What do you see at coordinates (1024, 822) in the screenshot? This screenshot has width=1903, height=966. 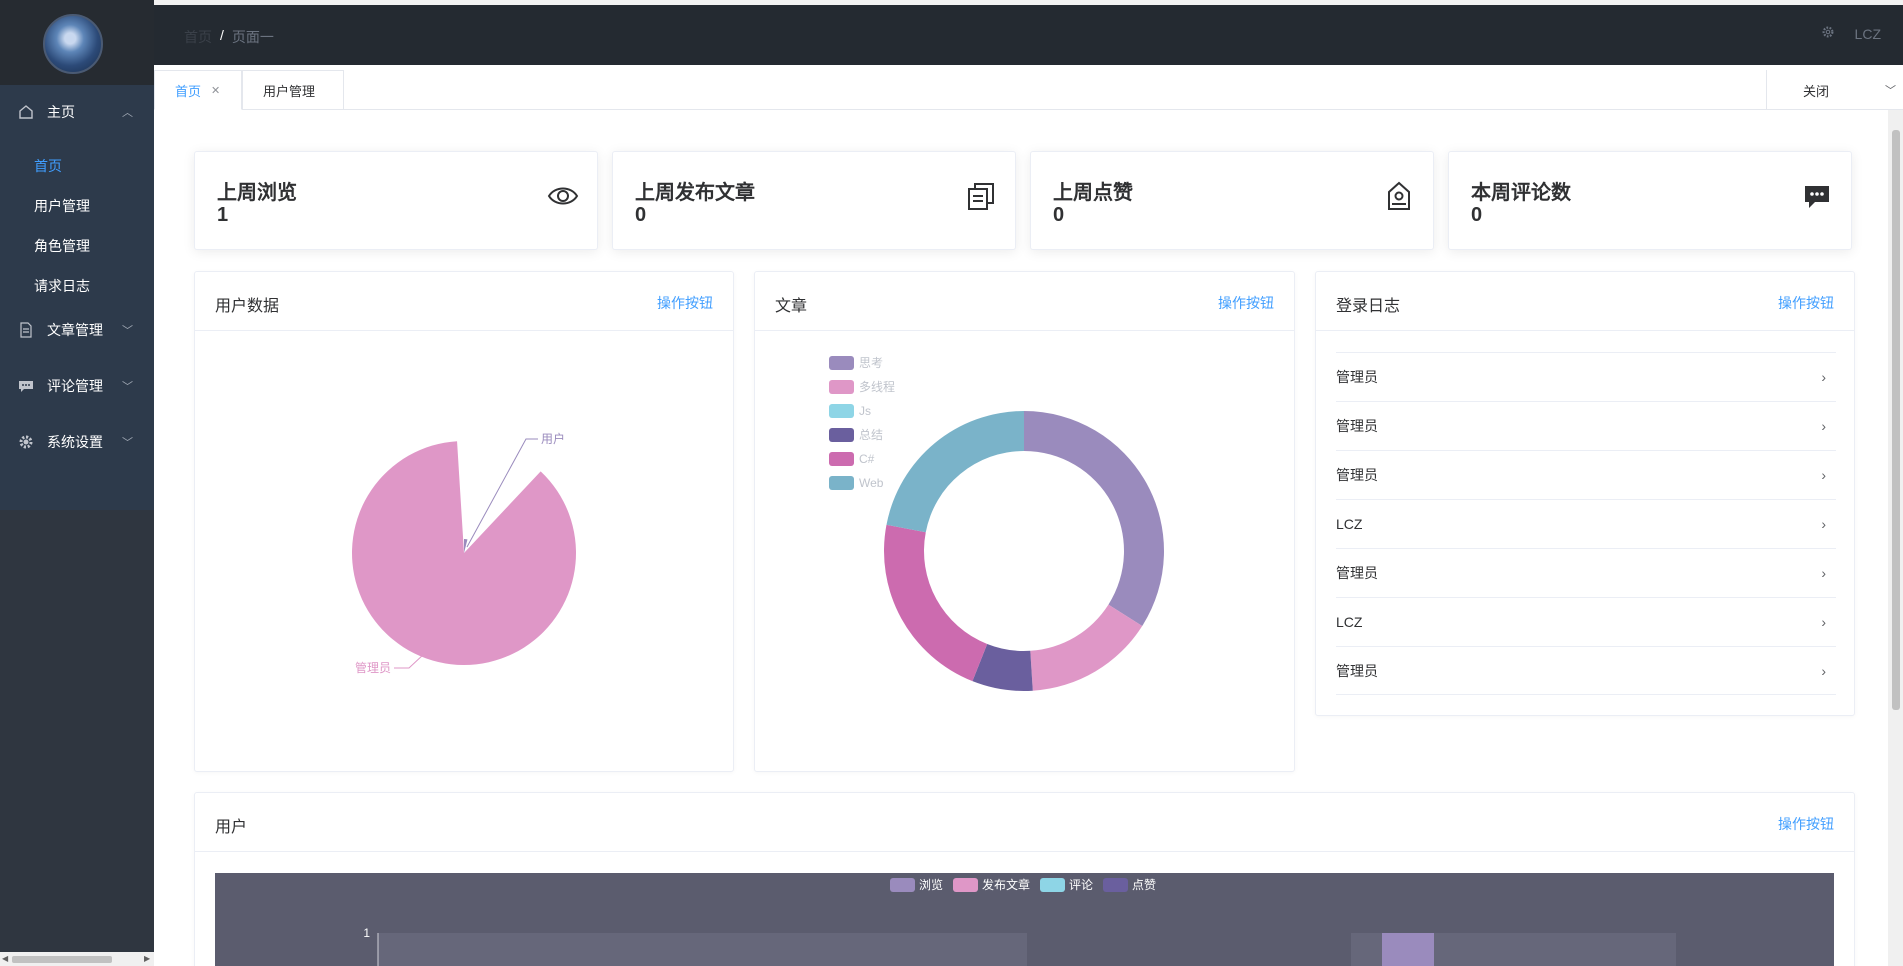 I see `panel-header: 用户 操作按钮` at bounding box center [1024, 822].